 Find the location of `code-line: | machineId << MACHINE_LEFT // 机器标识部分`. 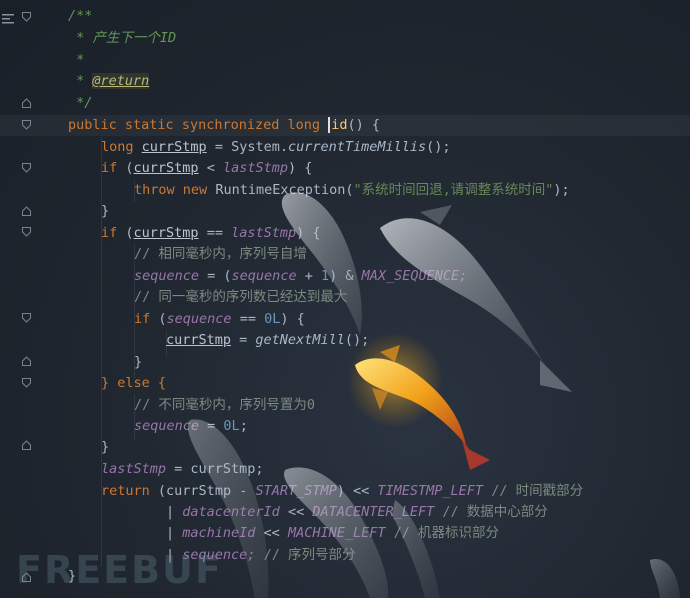

code-line: | machineId << MACHINE_LEFT // 机器标识部分 is located at coordinates (333, 533).